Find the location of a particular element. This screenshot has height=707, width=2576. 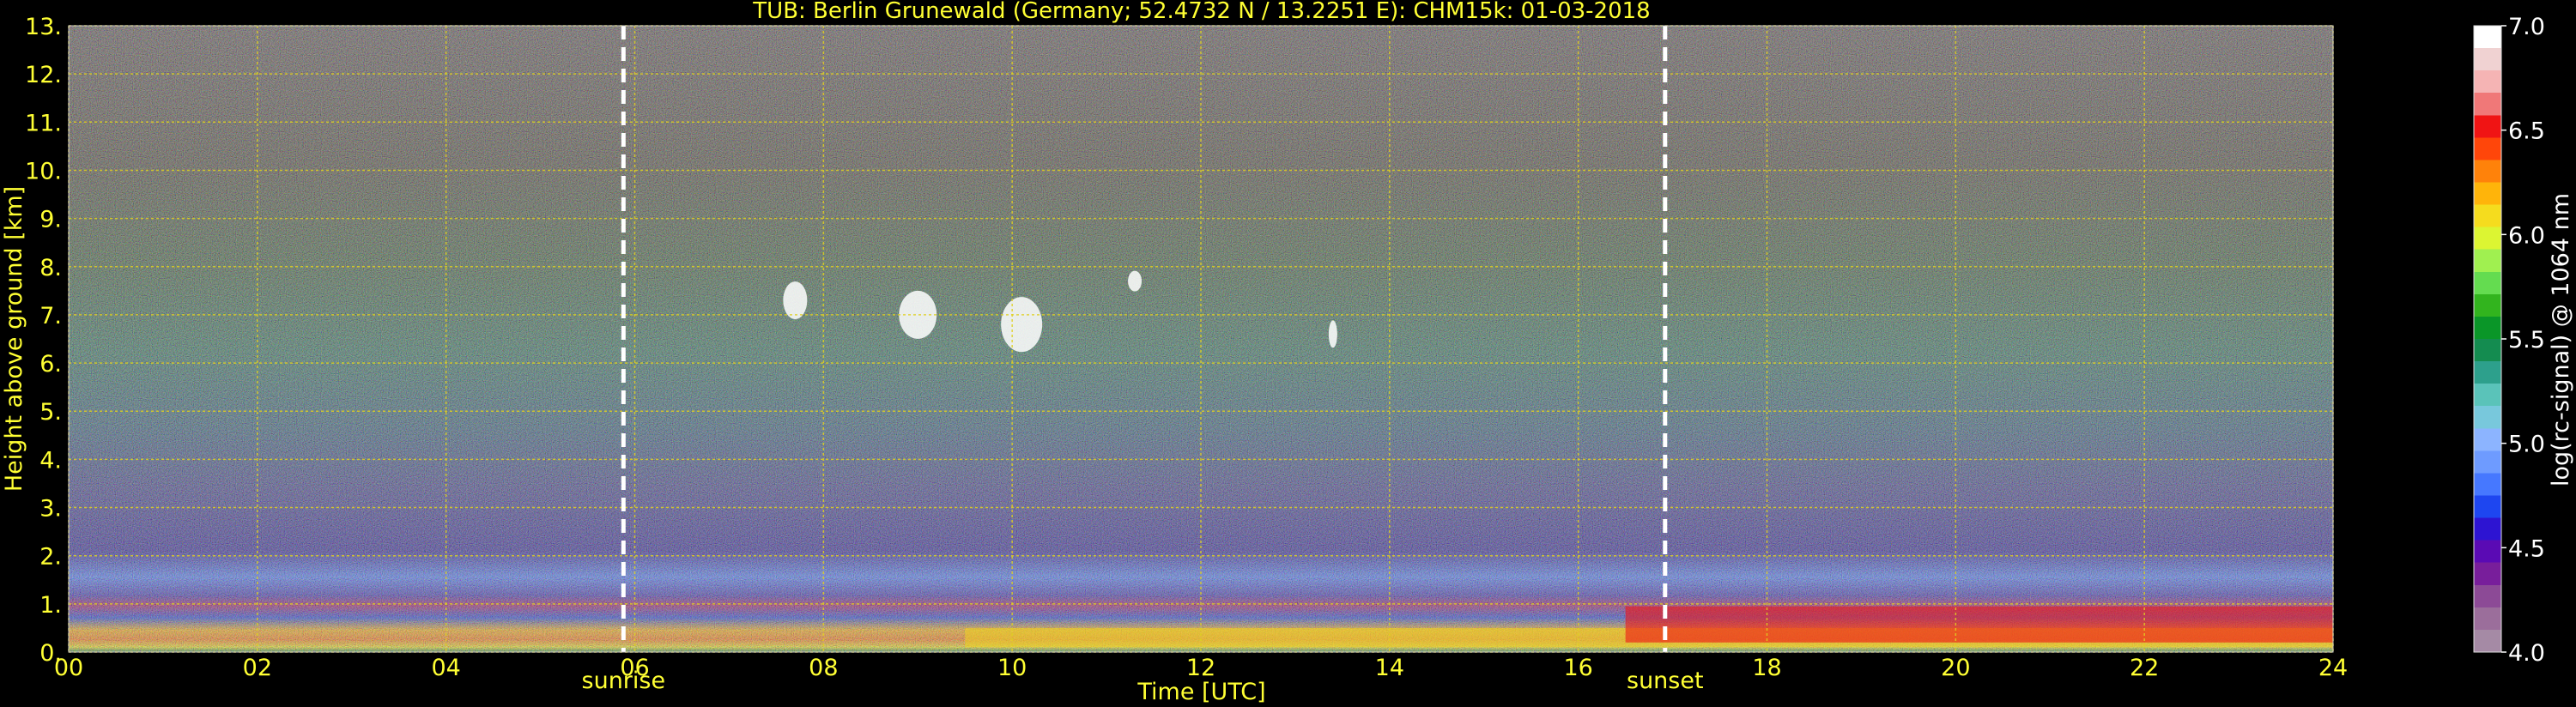

y-tick-label: 13. is located at coordinates (43, 27).